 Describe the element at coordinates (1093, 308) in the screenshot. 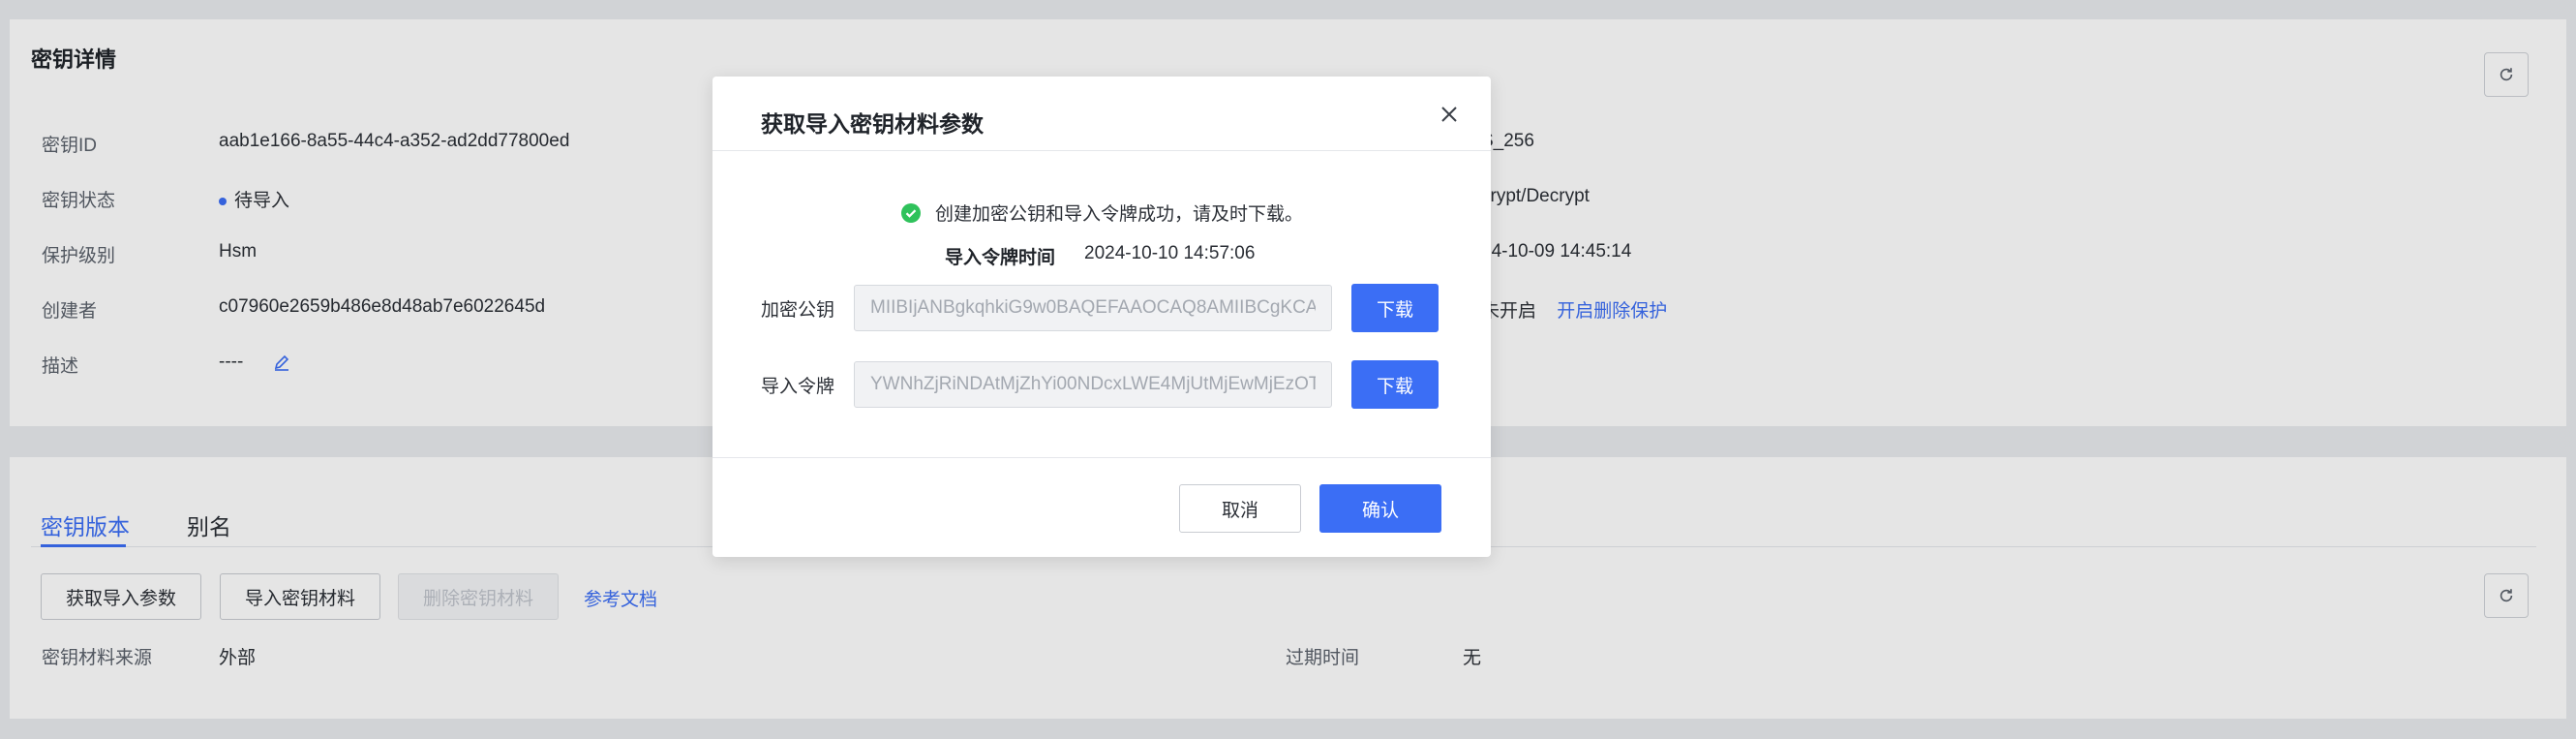

I see `public-key-field` at that location.